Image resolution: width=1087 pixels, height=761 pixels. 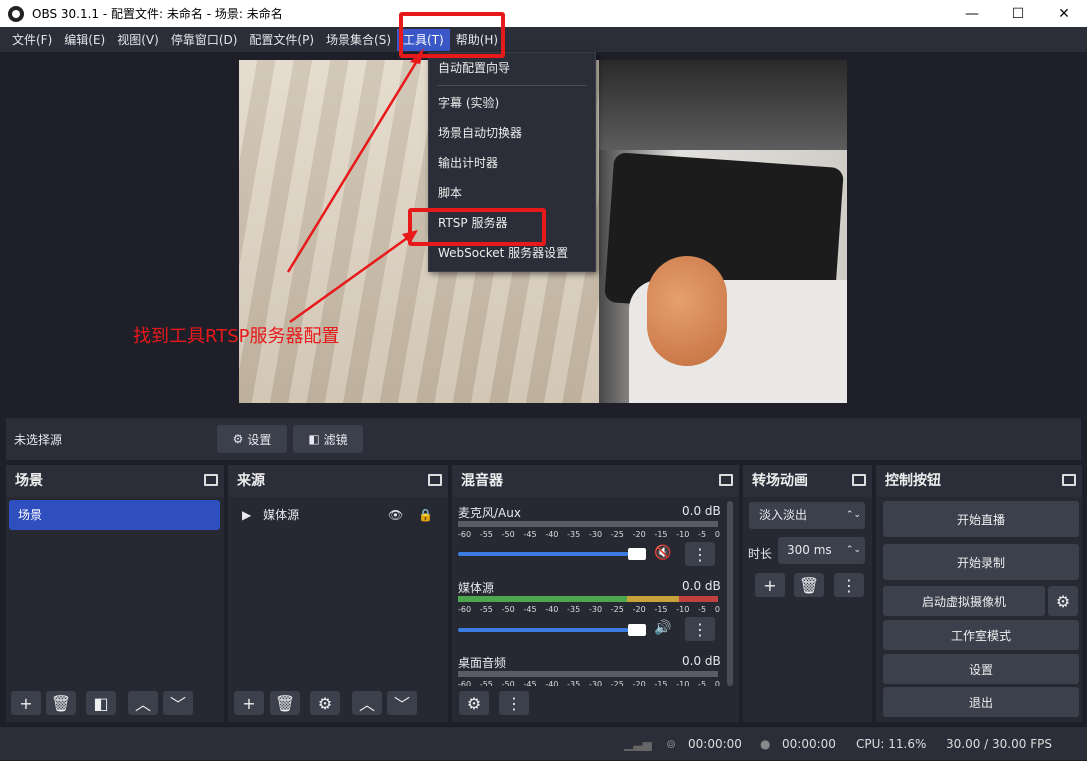 I want to click on studio-mode-button: 工作室模式, so click(x=981, y=635).